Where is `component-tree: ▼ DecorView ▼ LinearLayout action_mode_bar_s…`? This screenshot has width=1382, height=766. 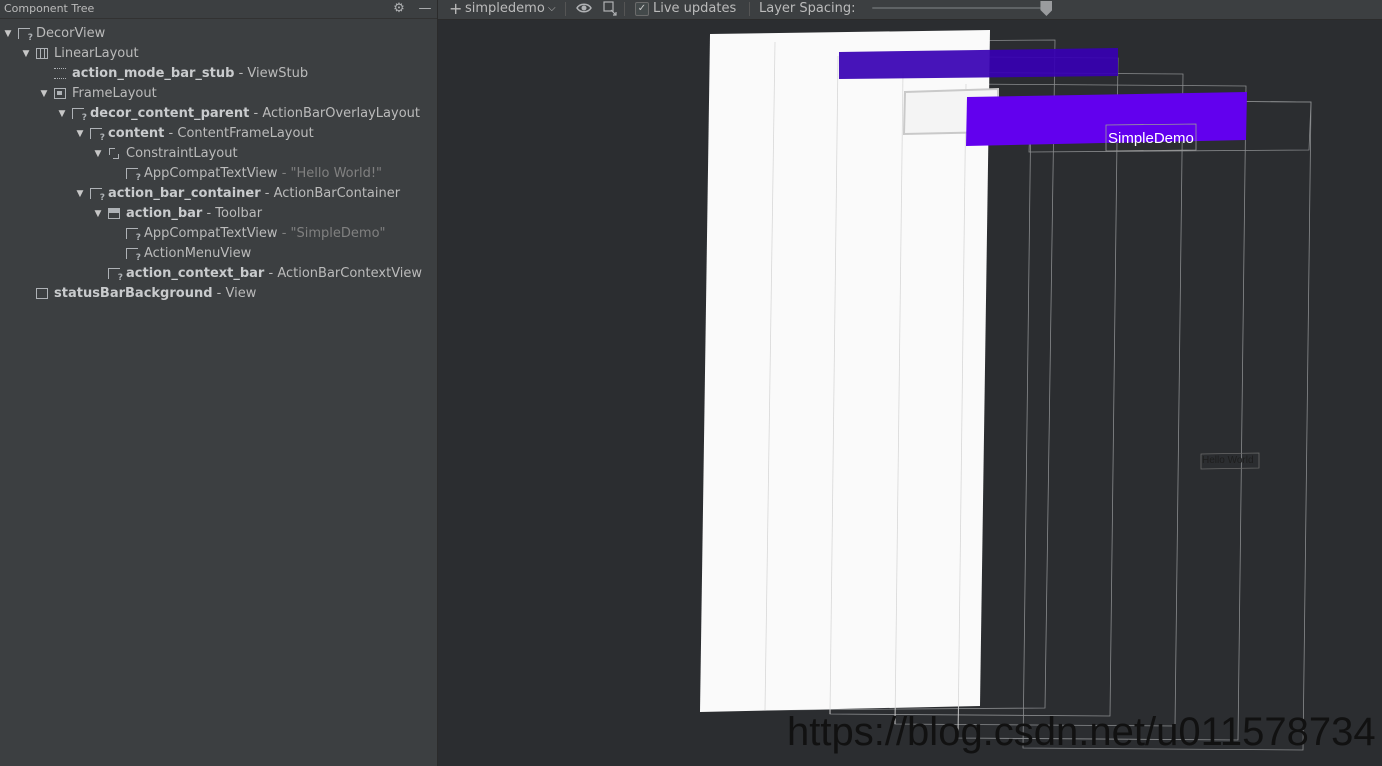
component-tree: ▼ DecorView ▼ LinearLayout action_mode_bar_s… is located at coordinates (219, 164).